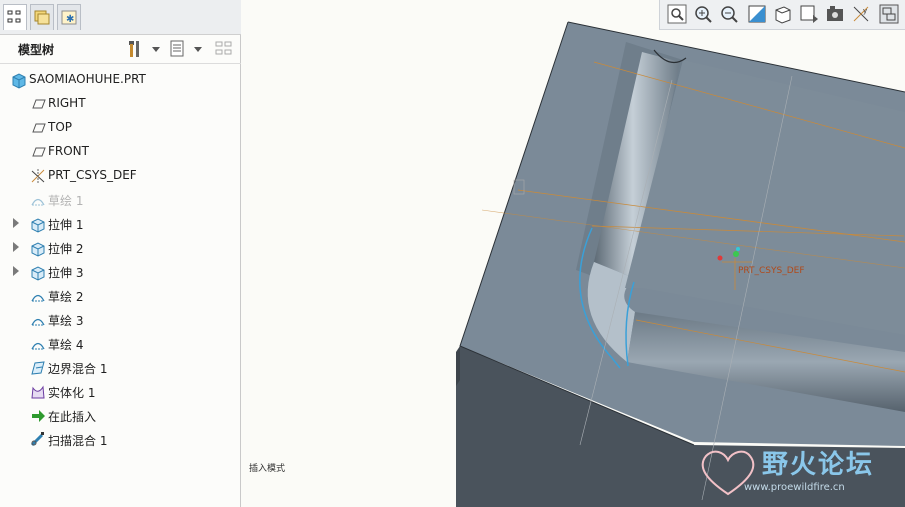 This screenshot has width=905, height=507. Describe the element at coordinates (37, 439) in the screenshot. I see `swept-blend-icon` at that location.